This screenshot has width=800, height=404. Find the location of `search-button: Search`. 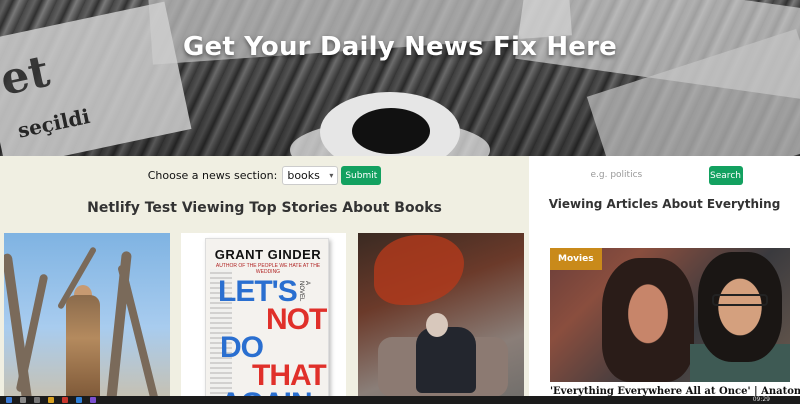

search-button: Search is located at coordinates (725, 175).